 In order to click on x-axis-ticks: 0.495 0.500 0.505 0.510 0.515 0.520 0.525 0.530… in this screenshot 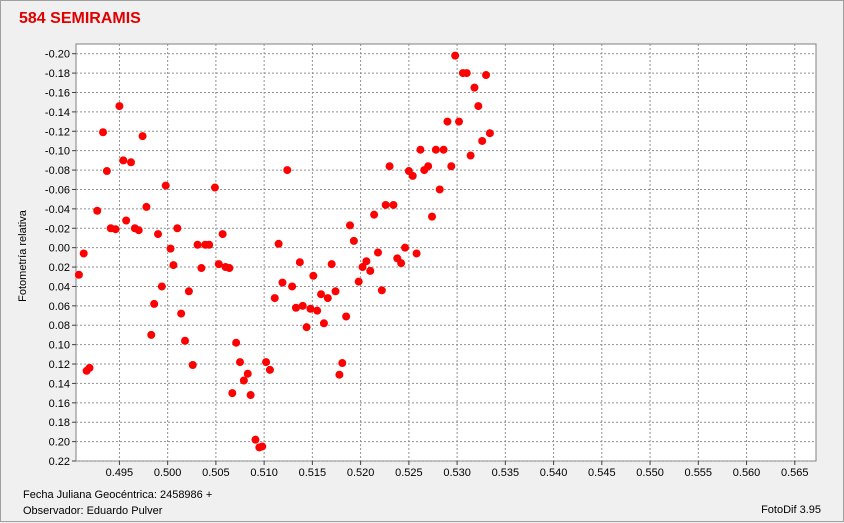, I will do `click(457, 470)`.